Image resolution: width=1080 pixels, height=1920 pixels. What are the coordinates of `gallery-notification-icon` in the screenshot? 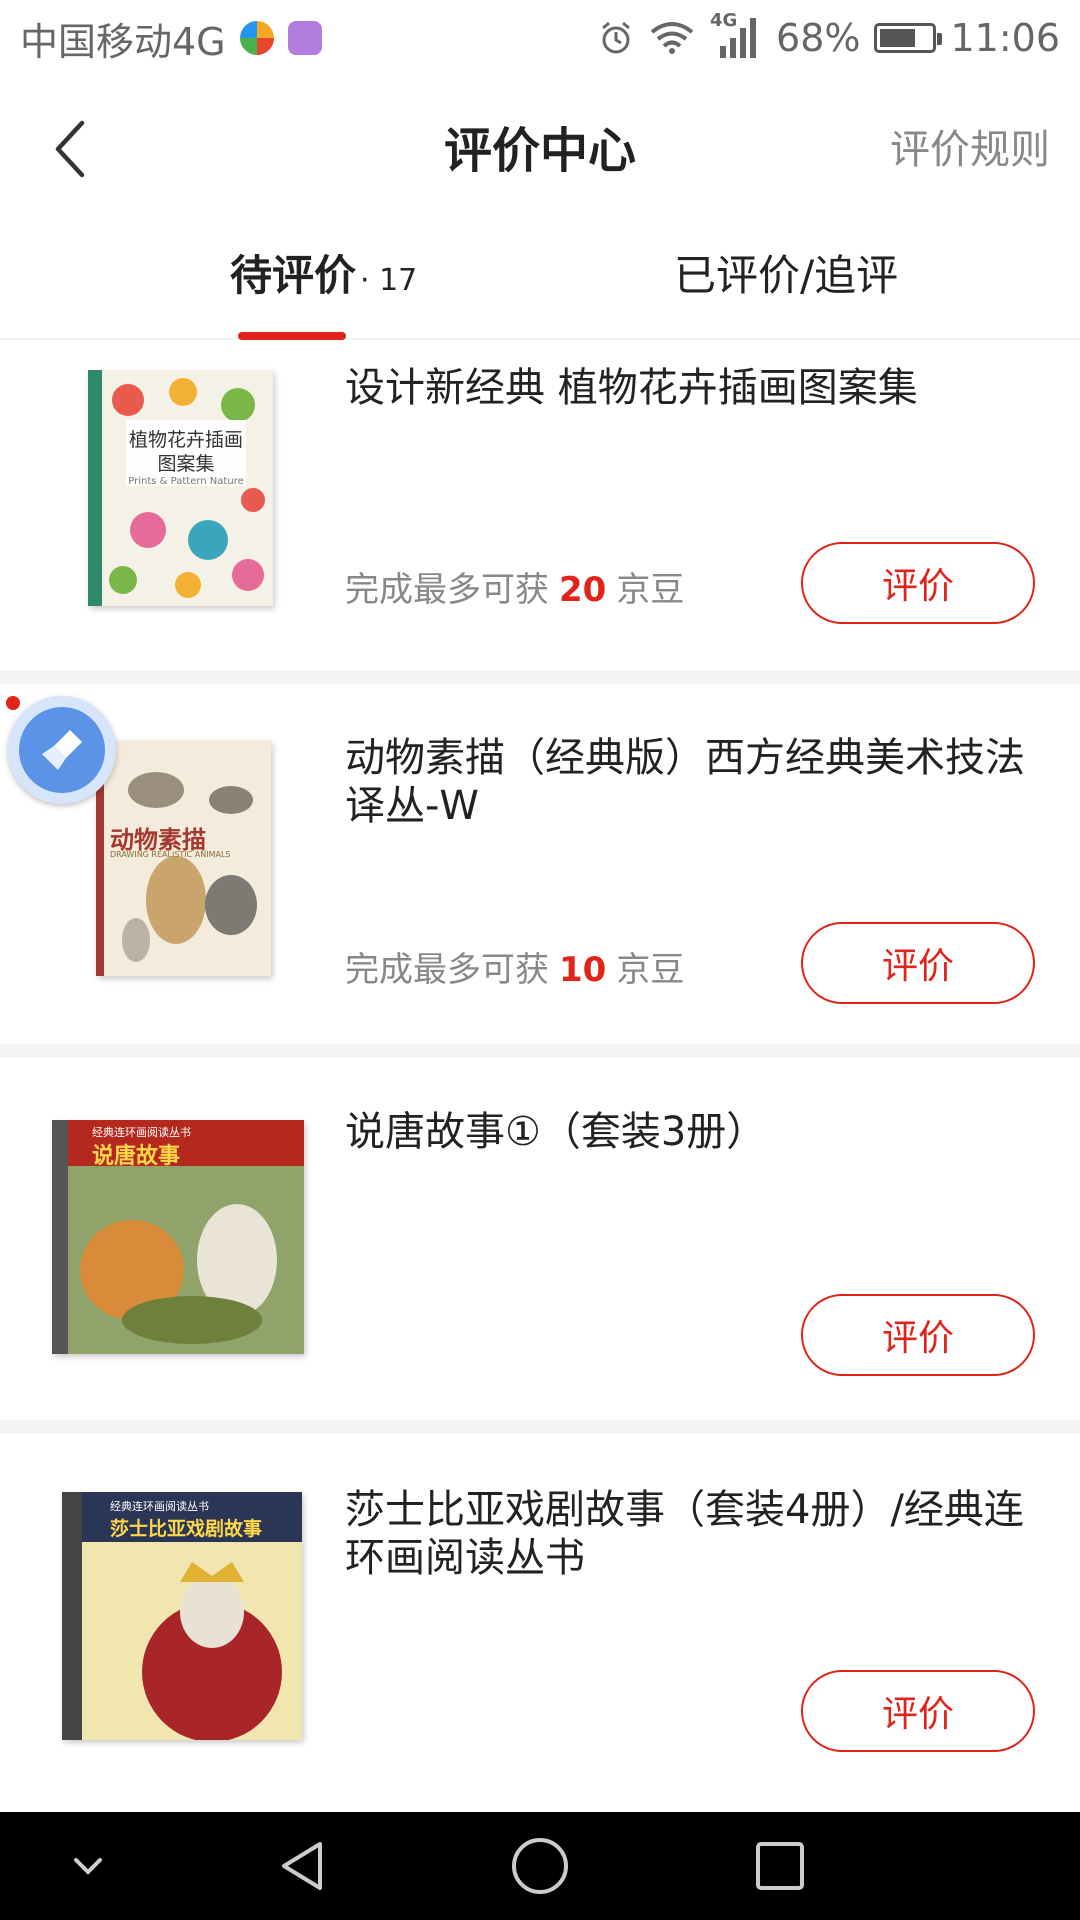 It's located at (304, 38).